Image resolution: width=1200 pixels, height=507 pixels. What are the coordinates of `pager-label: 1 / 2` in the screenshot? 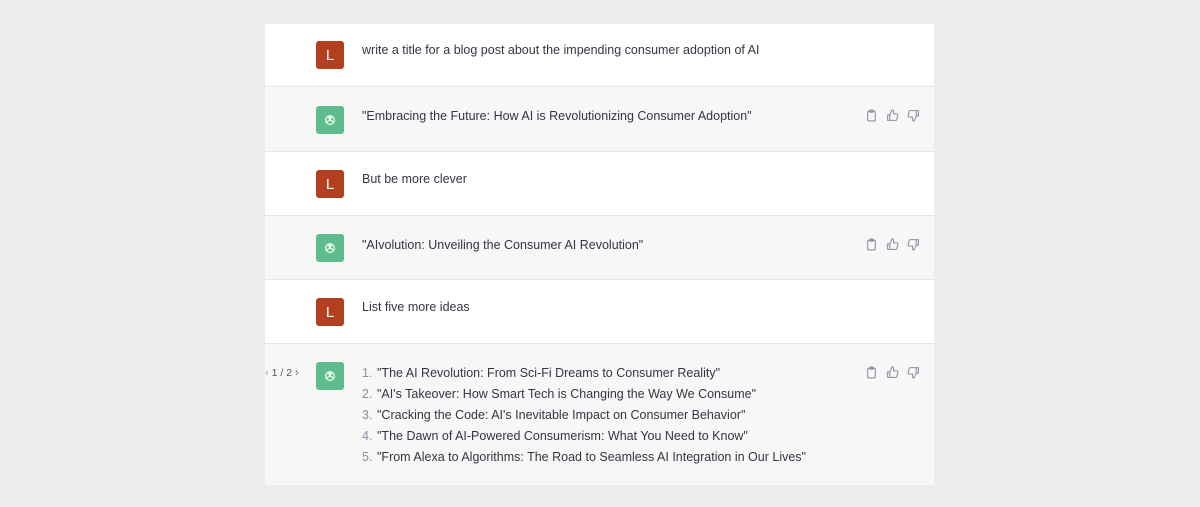 It's located at (282, 373).